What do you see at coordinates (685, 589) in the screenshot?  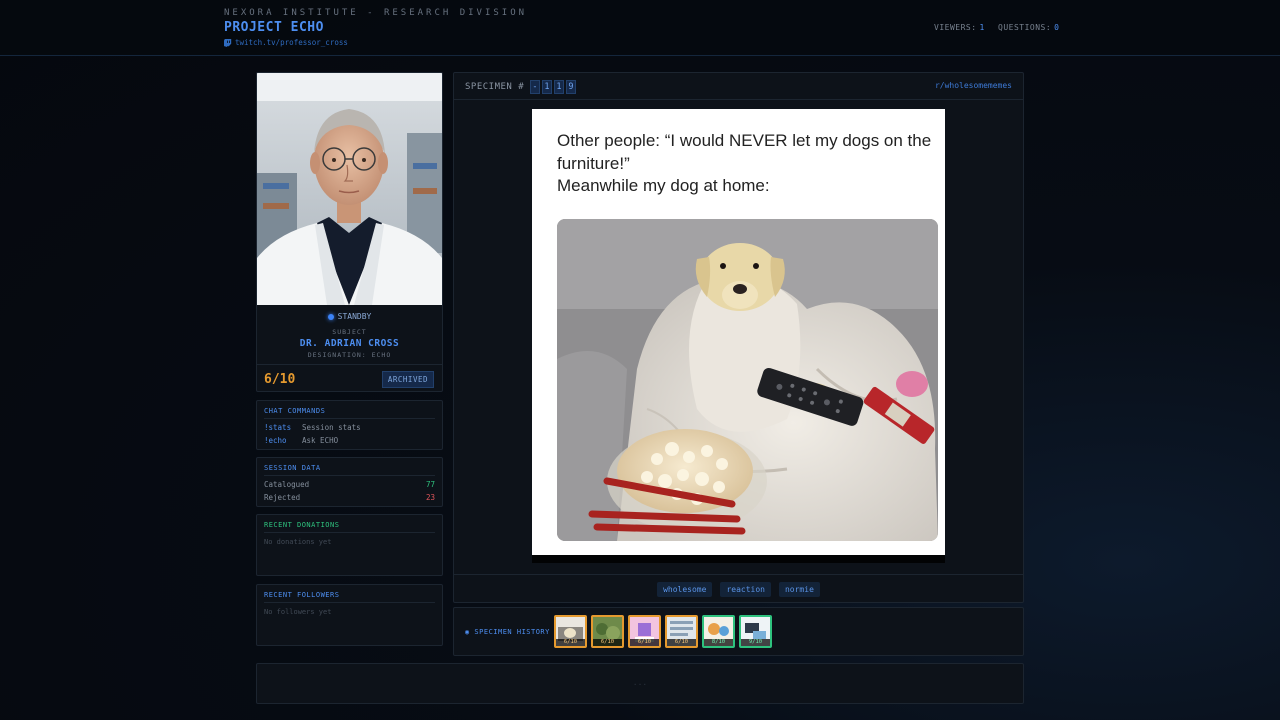 I see `tag-chip: wholesome` at bounding box center [685, 589].